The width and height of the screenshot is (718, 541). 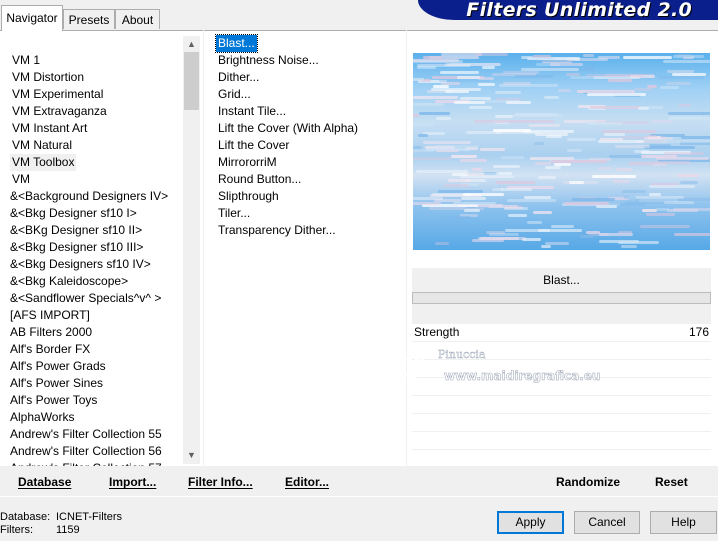 What do you see at coordinates (25, 517) in the screenshot?
I see `database-label: Database:` at bounding box center [25, 517].